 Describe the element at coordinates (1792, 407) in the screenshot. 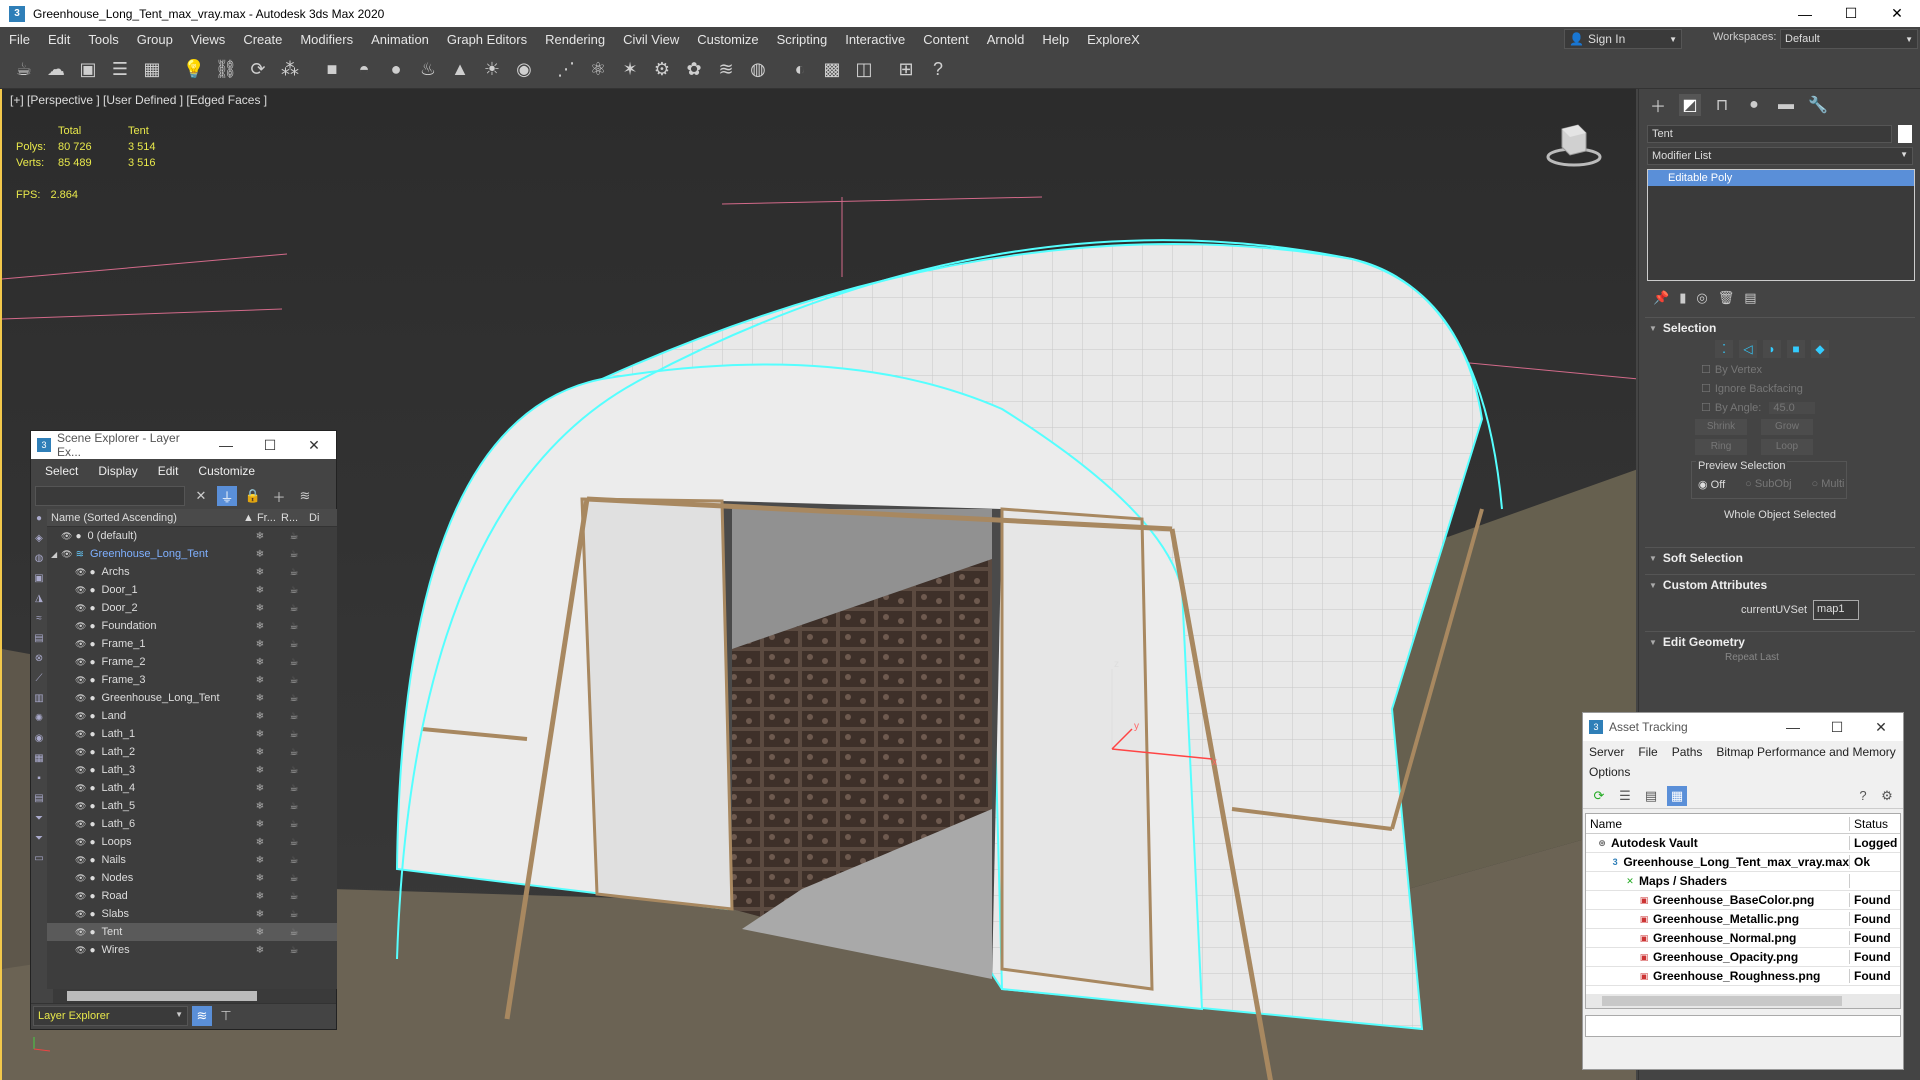

I see `angle-input: 45.0` at that location.